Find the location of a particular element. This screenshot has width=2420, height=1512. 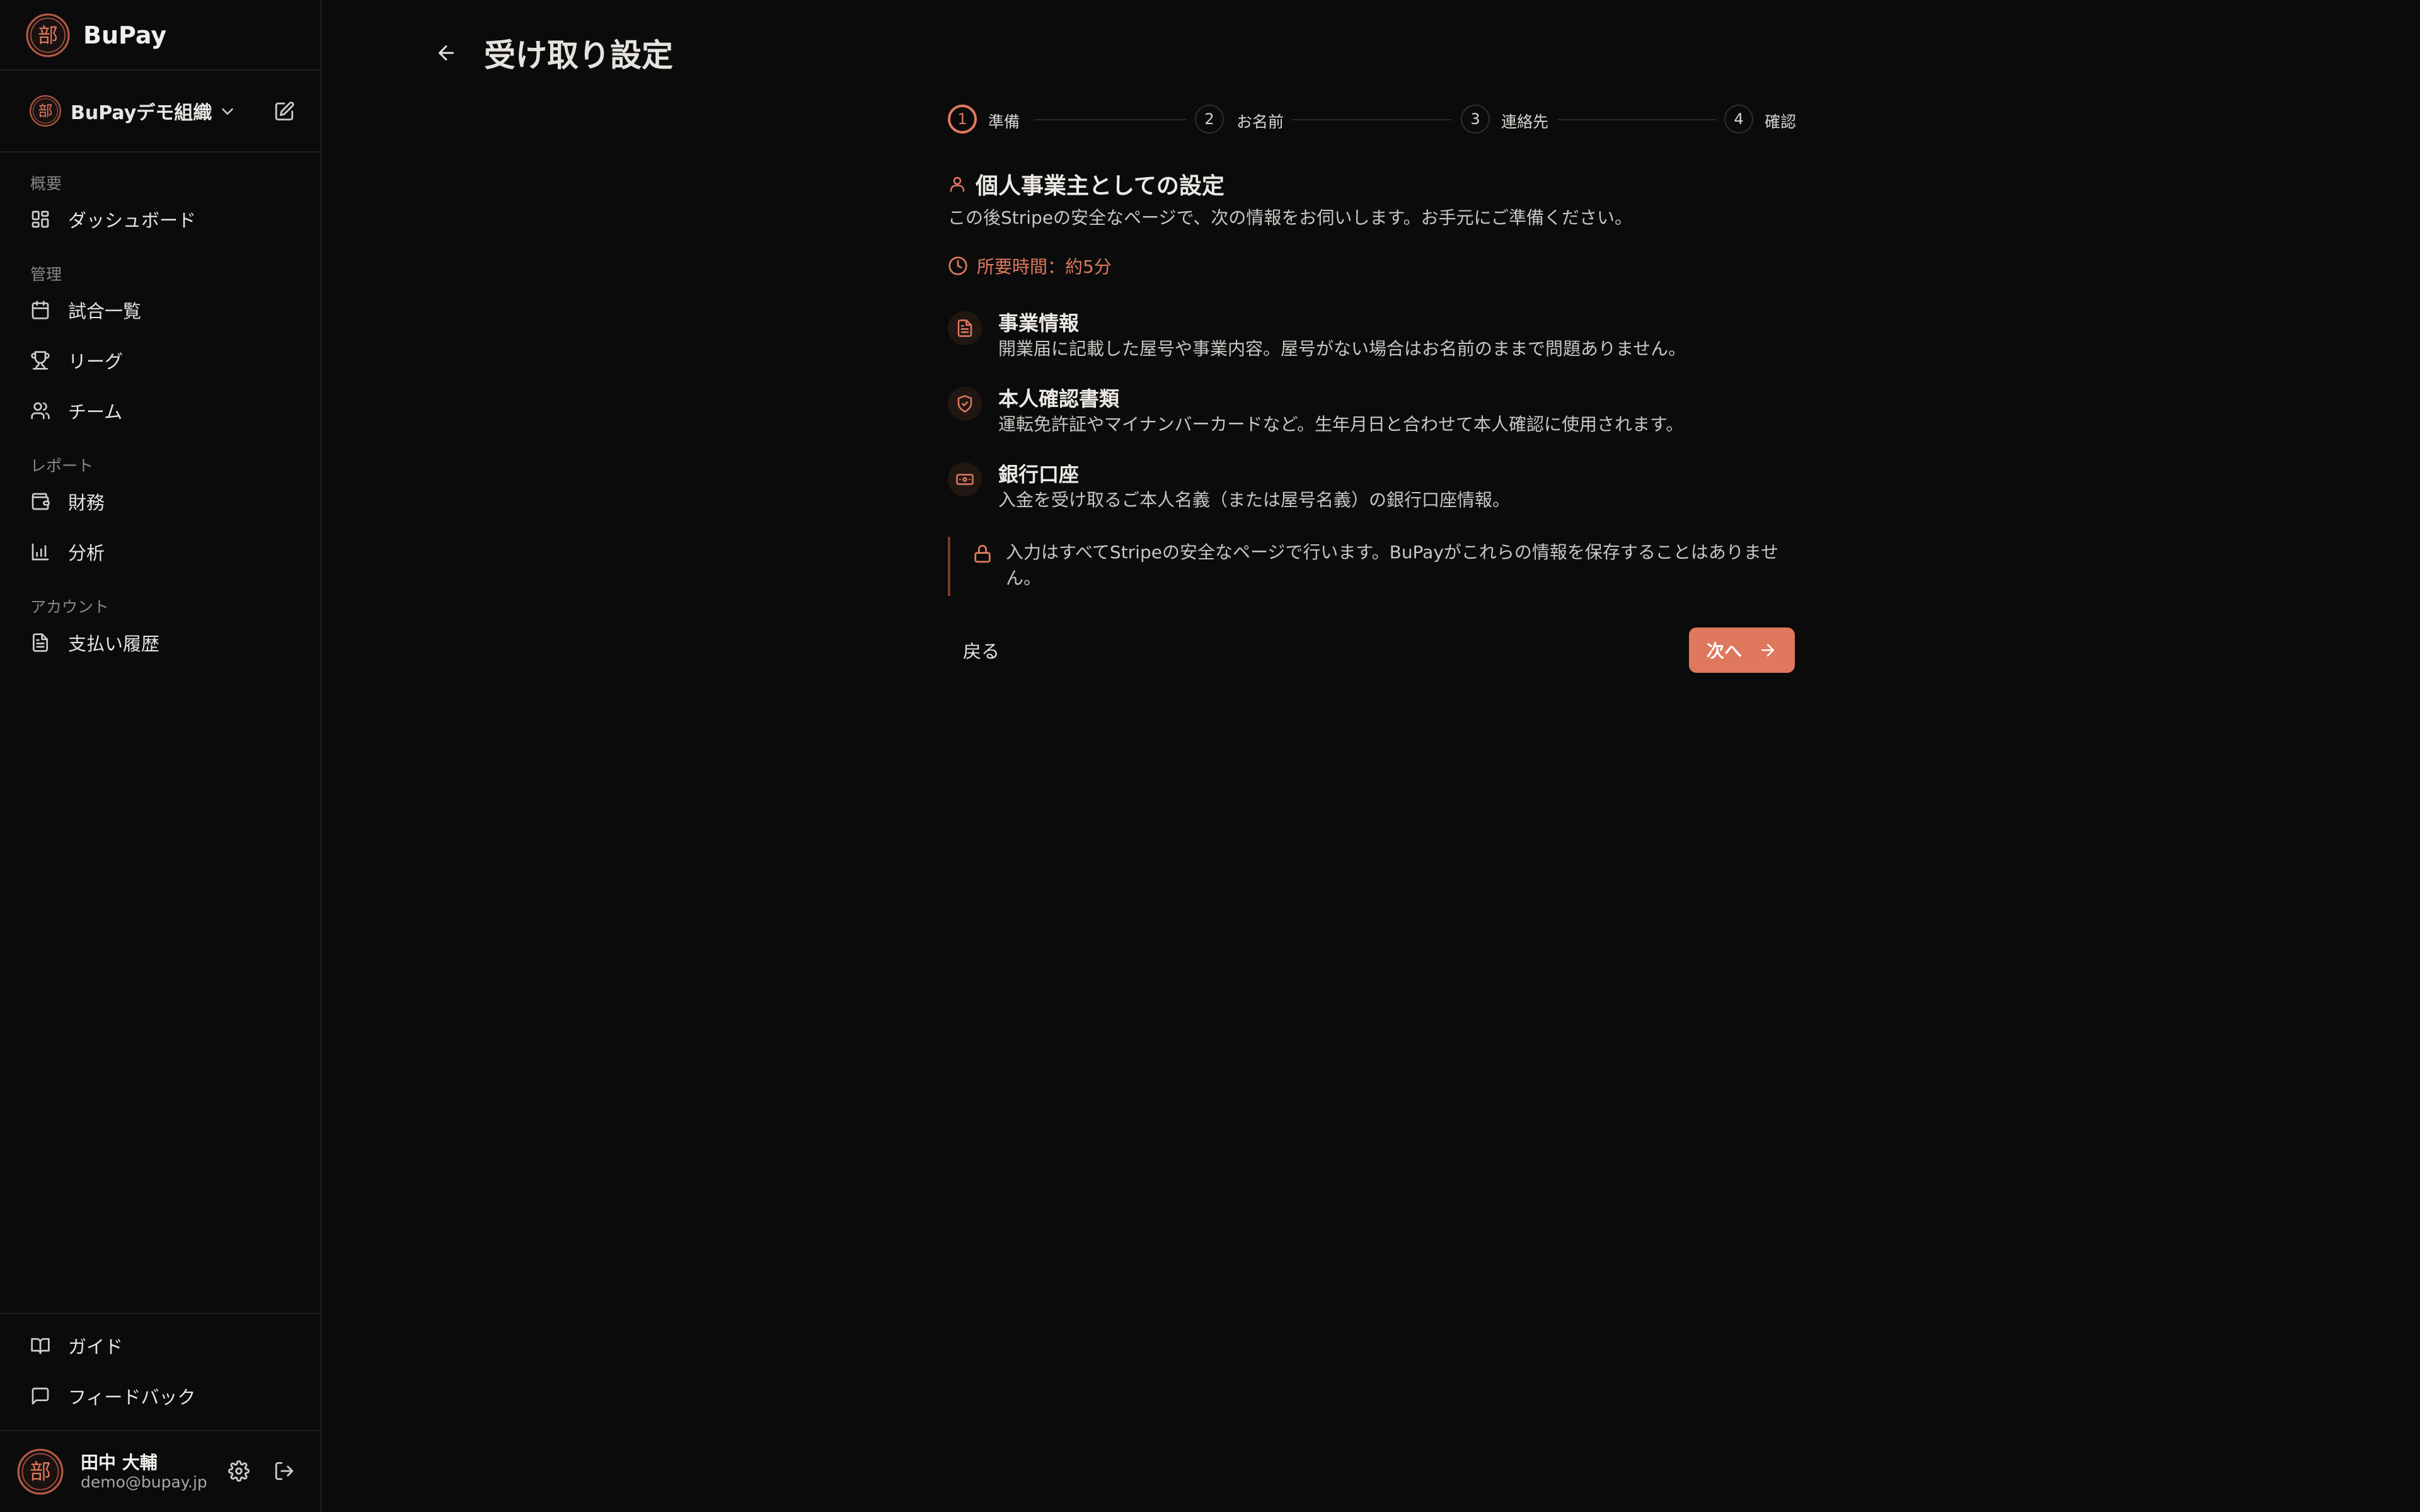

back-button-label: 戻る is located at coordinates (982, 651).